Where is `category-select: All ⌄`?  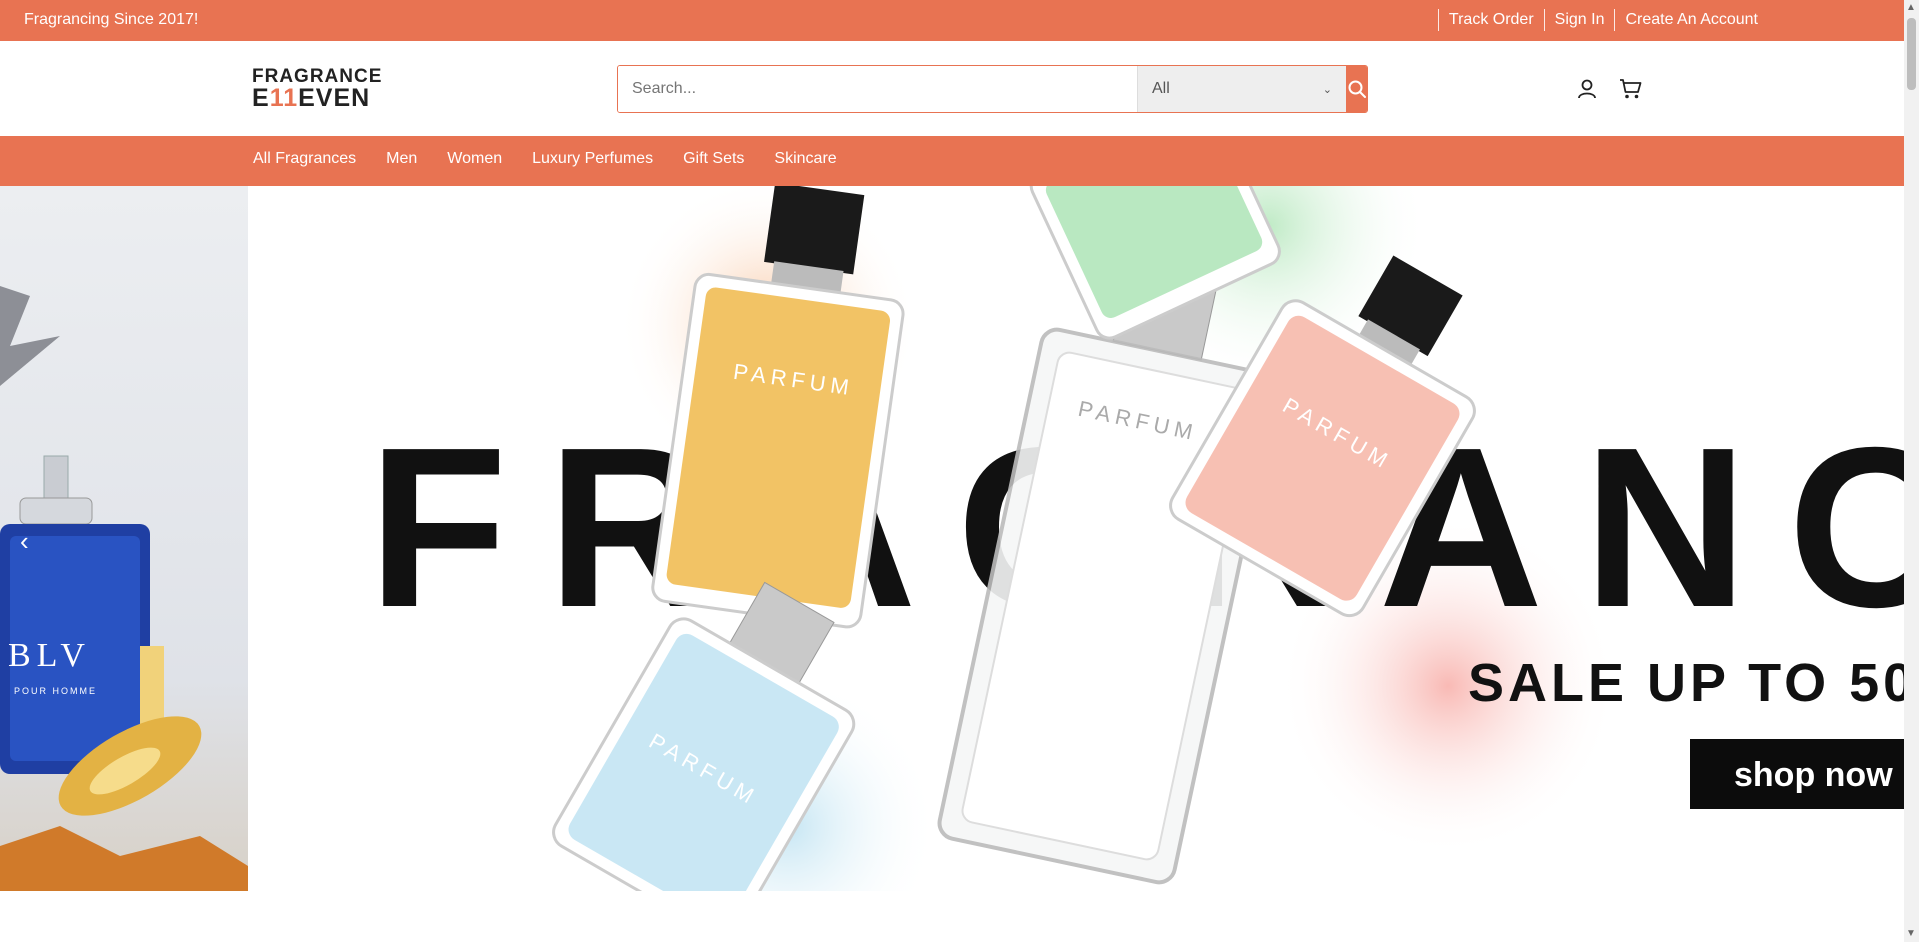
category-select: All ⌄ is located at coordinates (1241, 89).